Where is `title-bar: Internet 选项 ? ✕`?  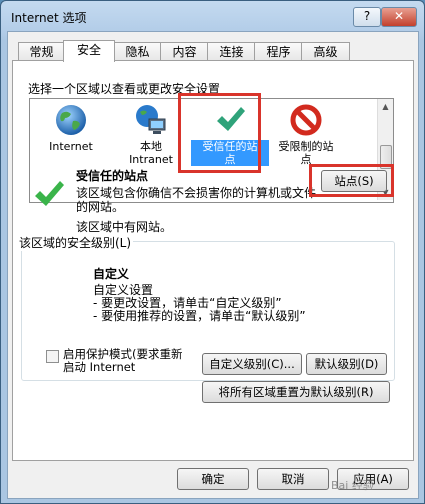
title-bar: Internet 选项 ? ✕ is located at coordinates (212, 16).